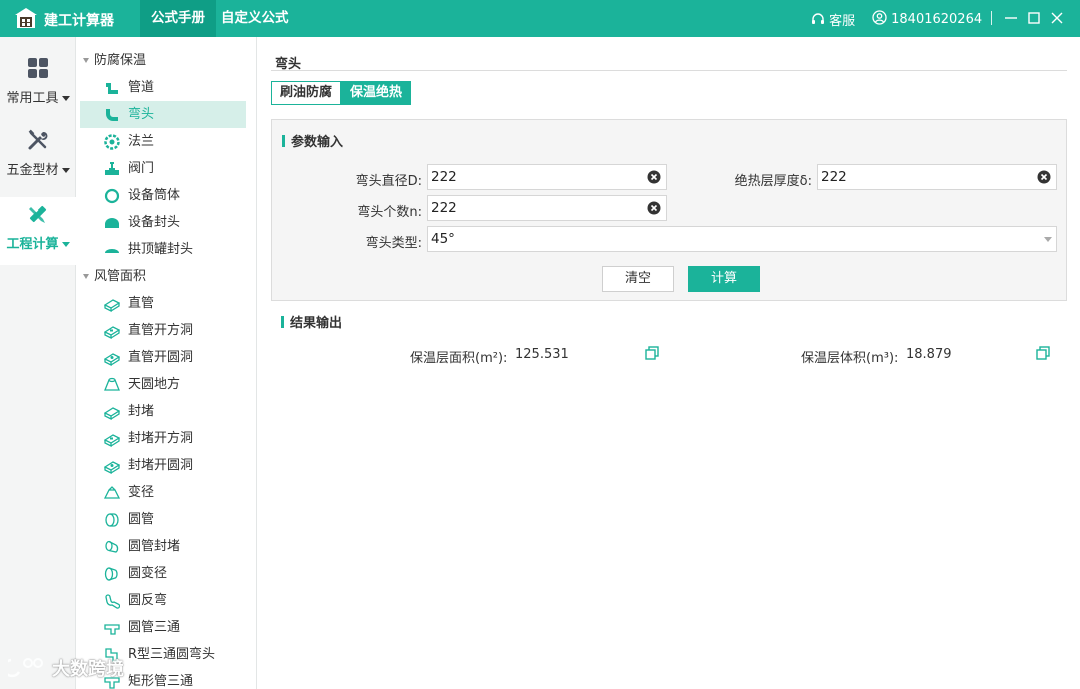 This screenshot has height=689, width=1080. What do you see at coordinates (112, 251) in the screenshot?
I see `dome-icon` at bounding box center [112, 251].